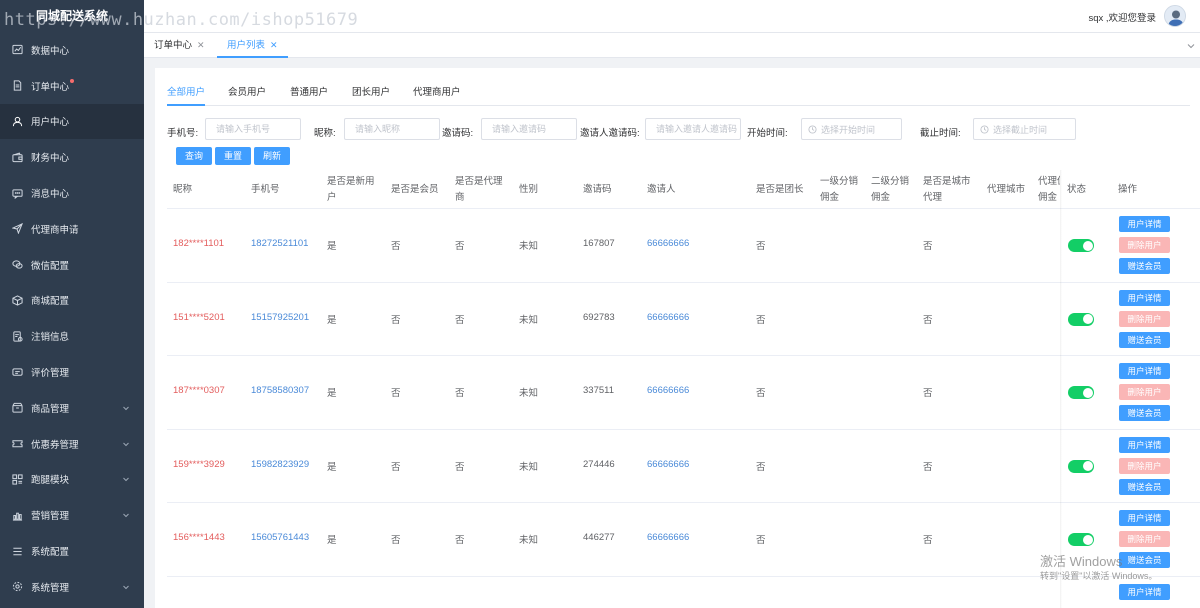 The width and height of the screenshot is (1200, 608). I want to click on sidebar-item-label: 财务中心, so click(50, 159).